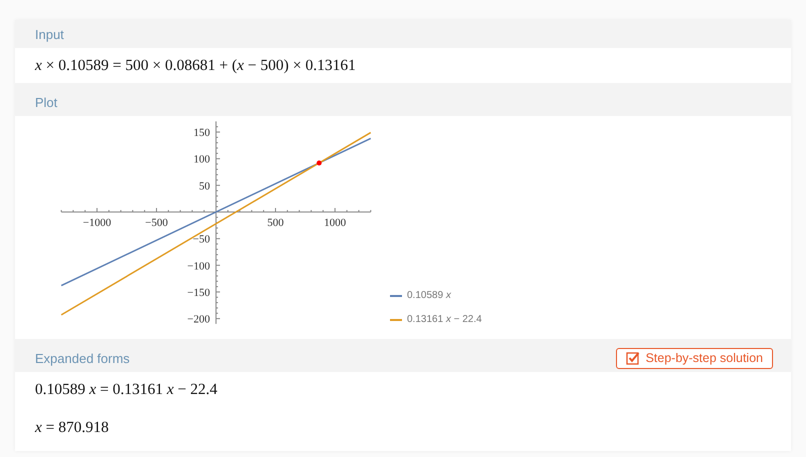 This screenshot has width=806, height=457. I want to click on math-expression: x = 870.918, so click(72, 428).